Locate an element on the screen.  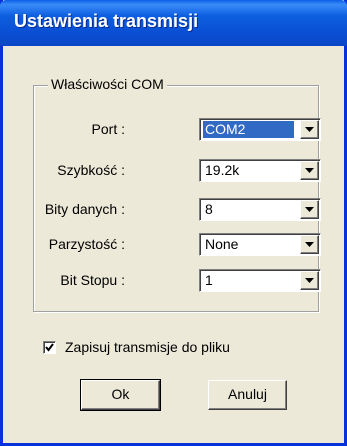
checkmark-icon is located at coordinates (49, 347).